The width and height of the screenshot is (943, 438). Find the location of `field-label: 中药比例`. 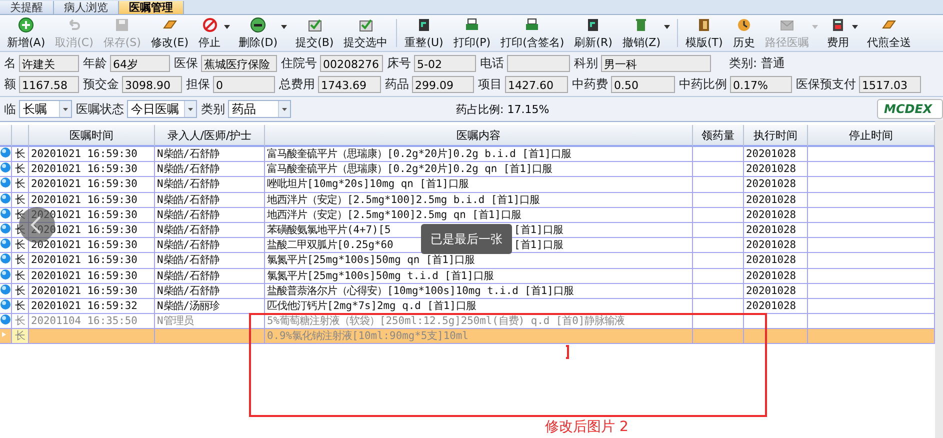

field-label: 中药比例 is located at coordinates (703, 84).